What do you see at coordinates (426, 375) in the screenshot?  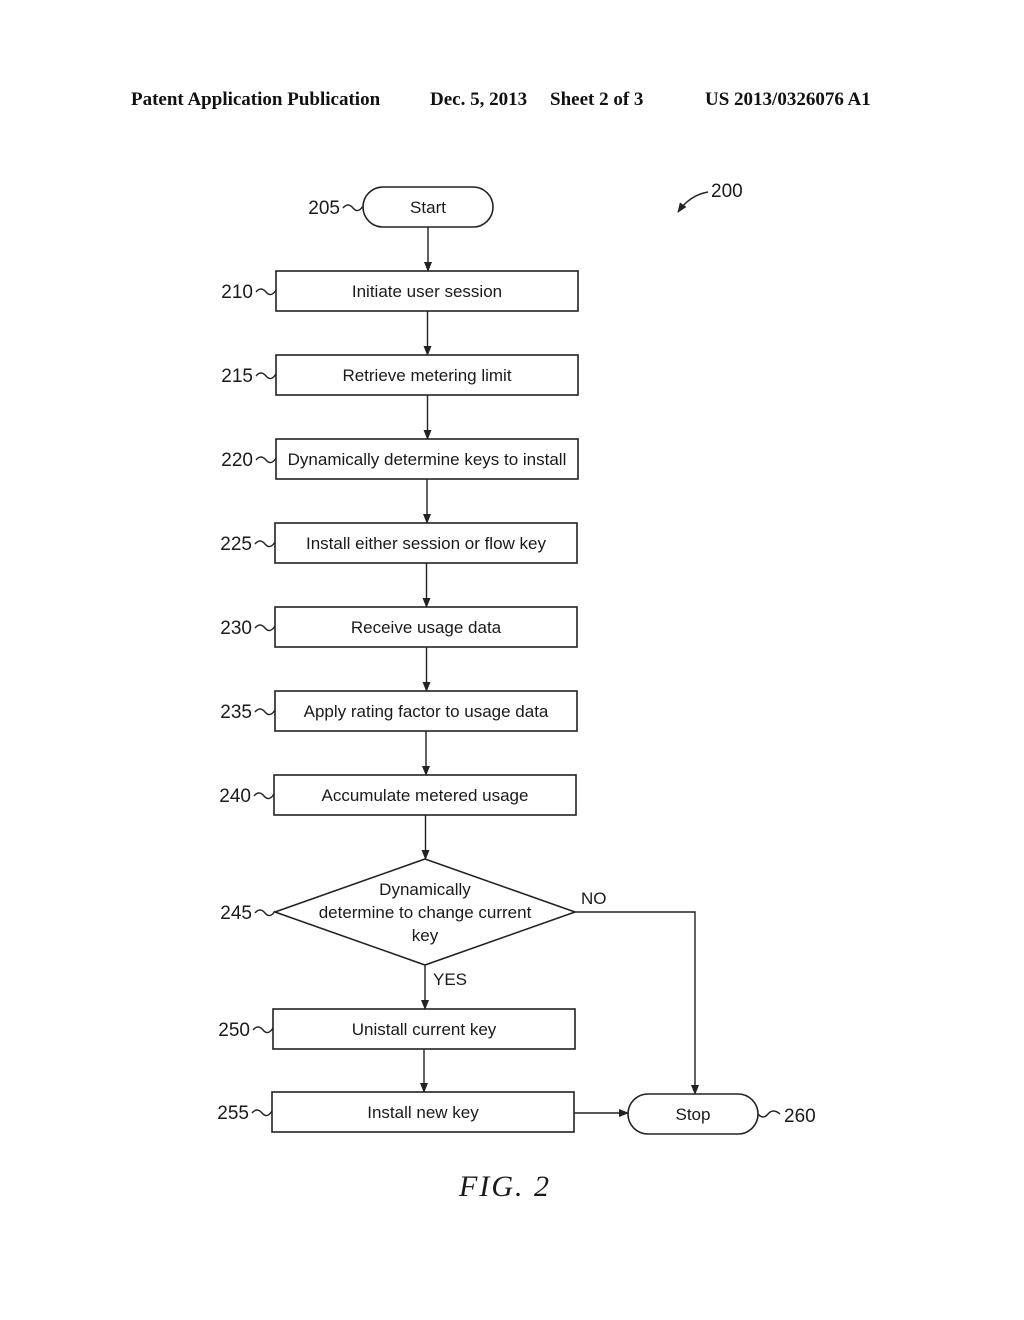 I see `node-label: Retrieve metering limit` at bounding box center [426, 375].